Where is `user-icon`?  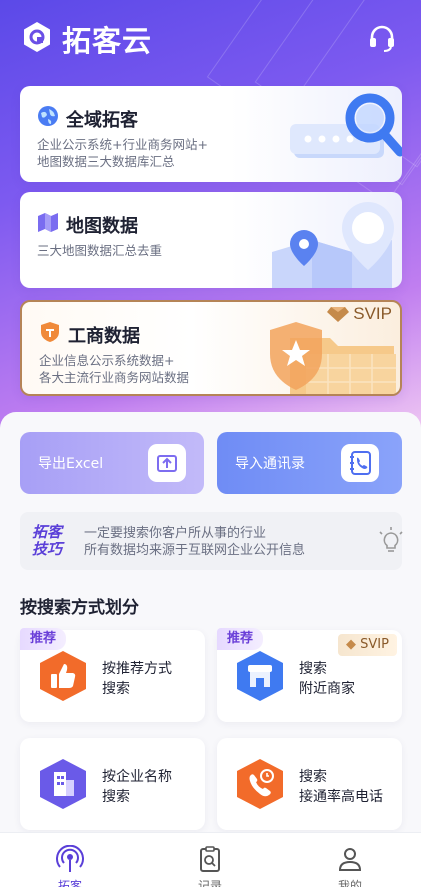
user-icon is located at coordinates (350, 859).